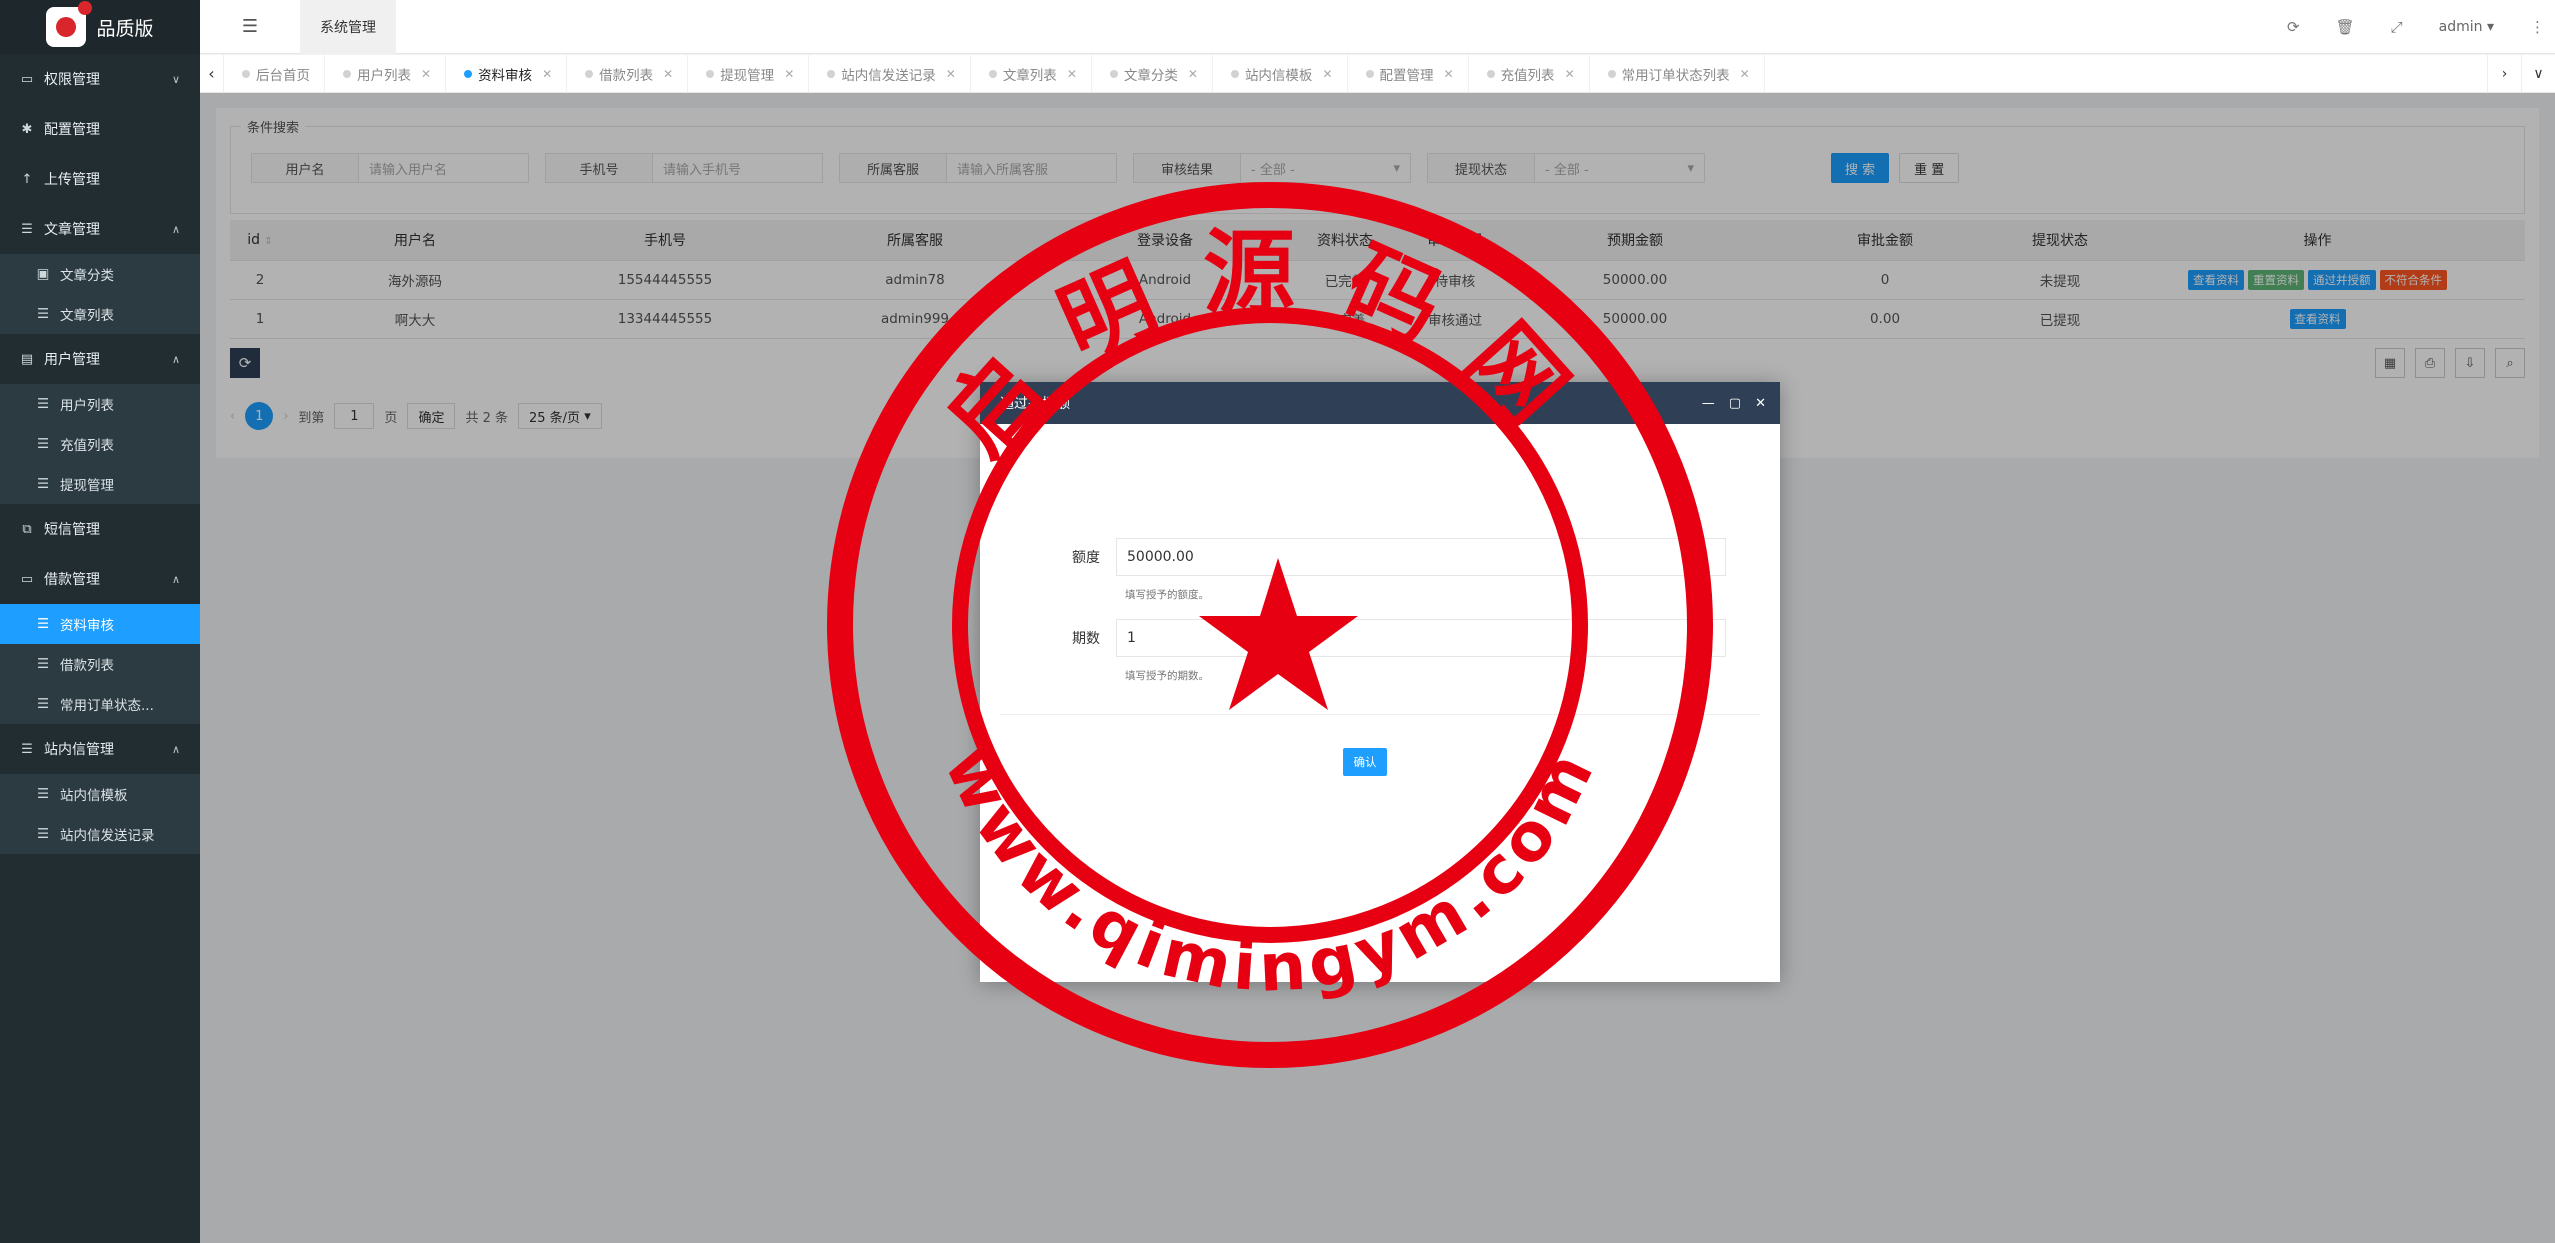 The height and width of the screenshot is (1243, 2555). Describe the element at coordinates (27, 79) in the screenshot. I see `laptop-icon: ▭` at that location.